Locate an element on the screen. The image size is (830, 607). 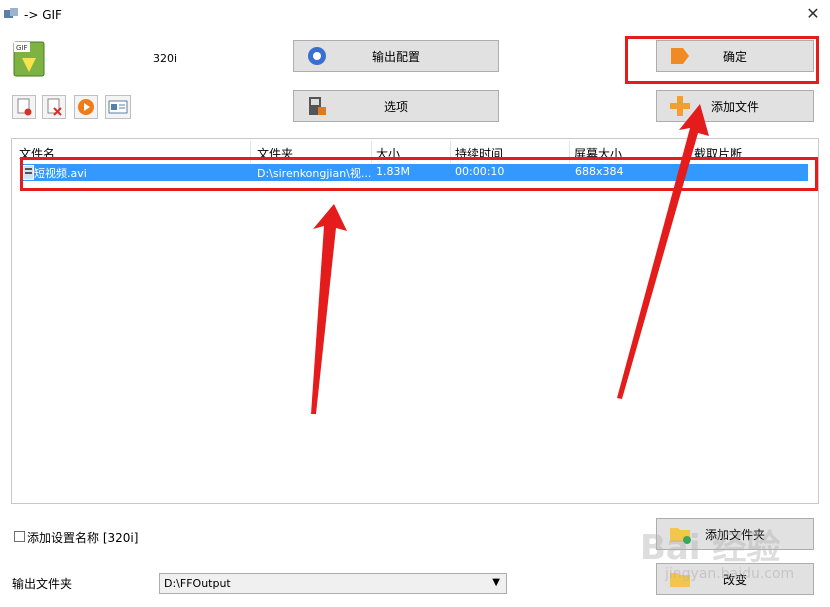
chevron-down-icon: ▼ is located at coordinates (496, 582).